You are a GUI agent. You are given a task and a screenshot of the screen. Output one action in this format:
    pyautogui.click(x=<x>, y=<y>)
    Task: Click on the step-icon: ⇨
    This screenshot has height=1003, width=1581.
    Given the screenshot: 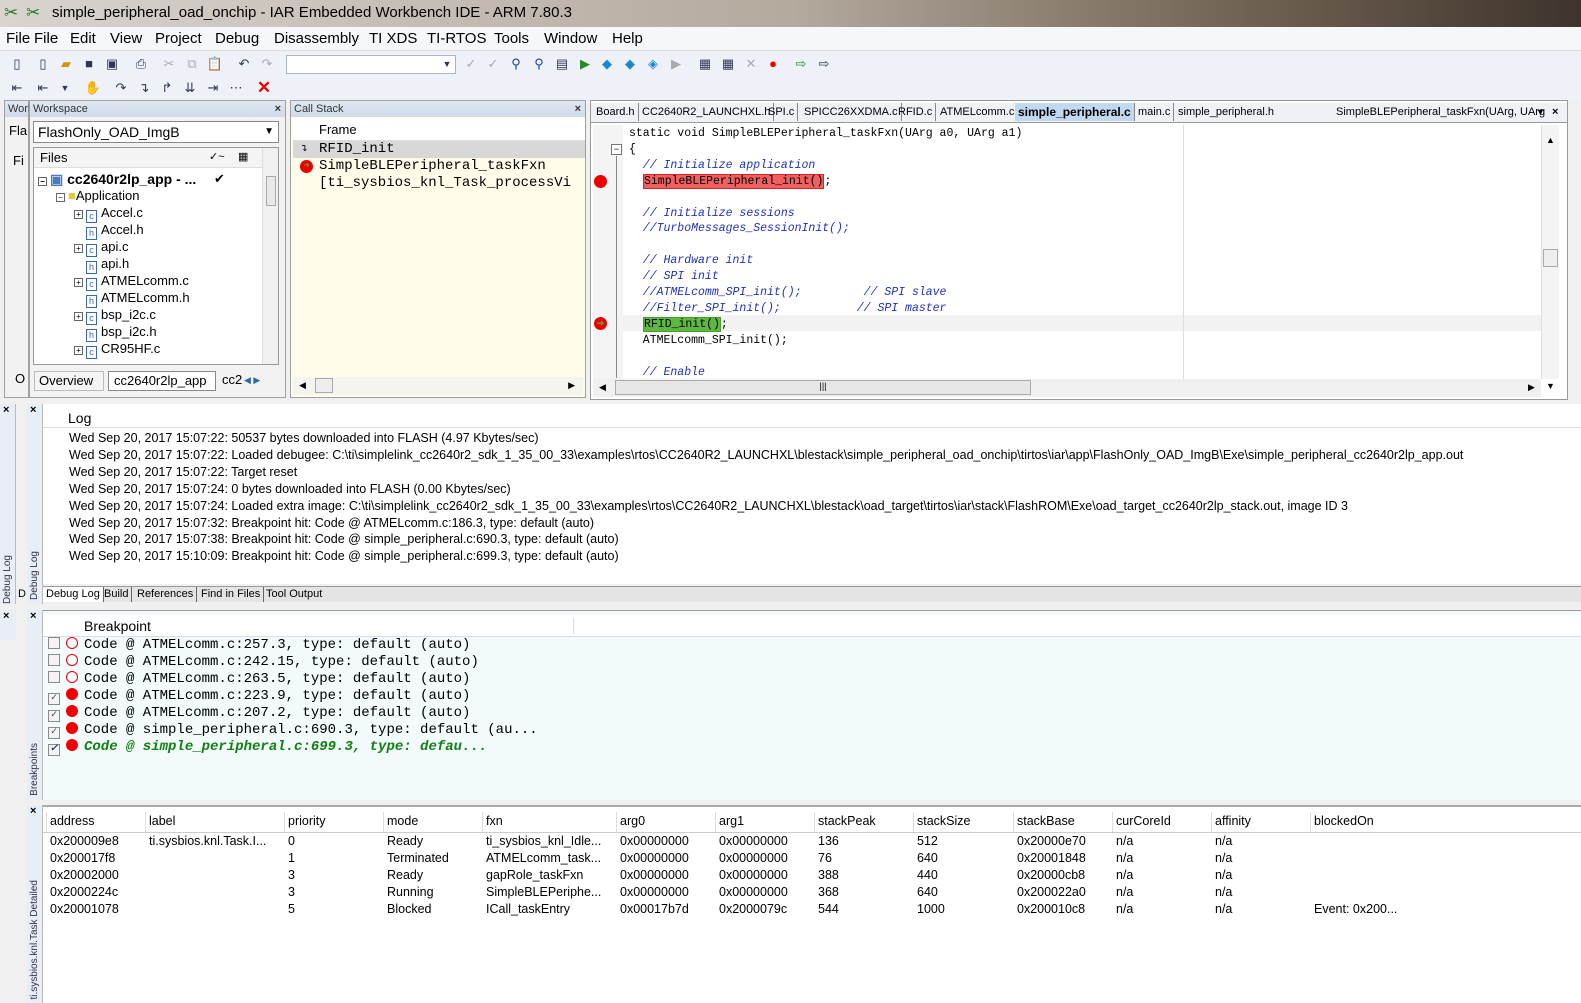 What is the action you would take?
    pyautogui.click(x=801, y=64)
    